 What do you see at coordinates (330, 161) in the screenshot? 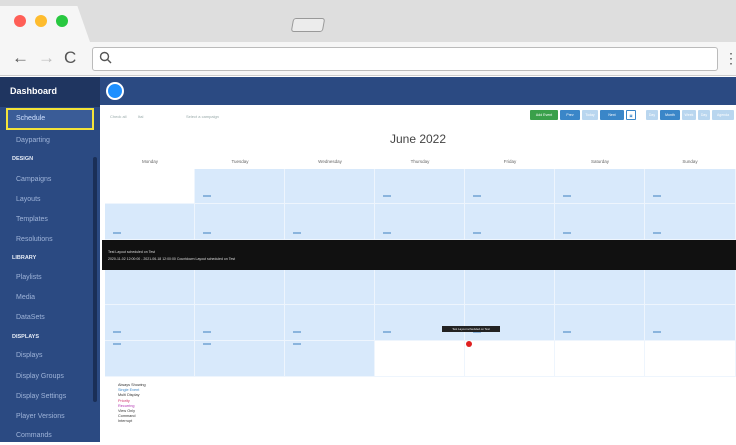
I see `dow-wednesday: Wednesday` at bounding box center [330, 161].